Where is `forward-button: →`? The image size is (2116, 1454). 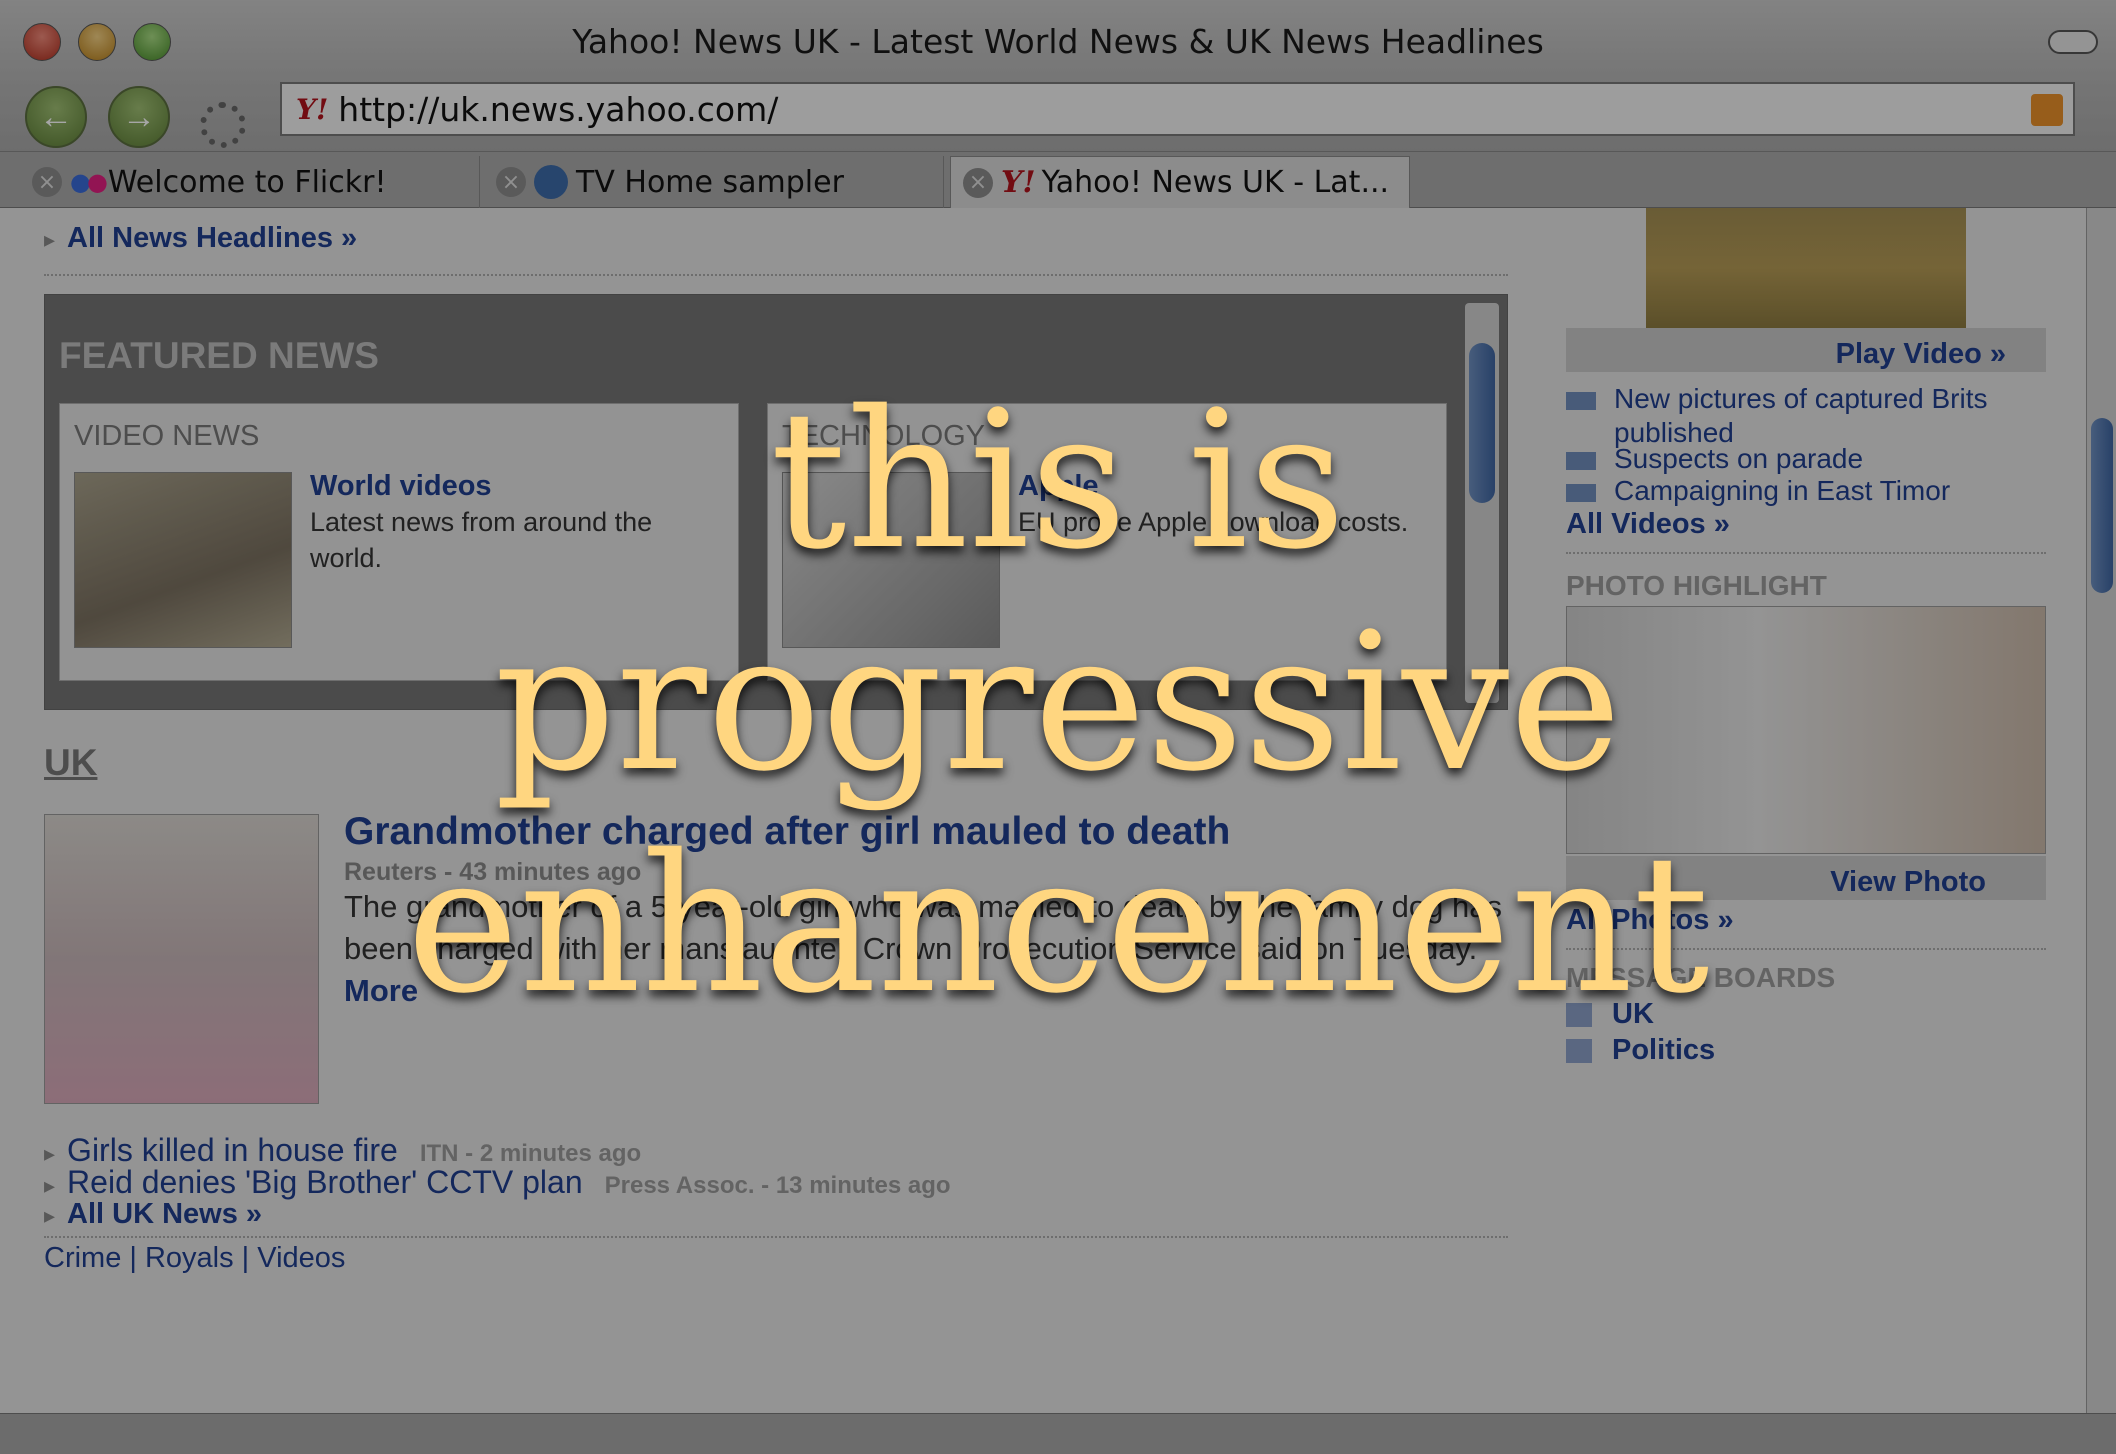 forward-button: → is located at coordinates (139, 117).